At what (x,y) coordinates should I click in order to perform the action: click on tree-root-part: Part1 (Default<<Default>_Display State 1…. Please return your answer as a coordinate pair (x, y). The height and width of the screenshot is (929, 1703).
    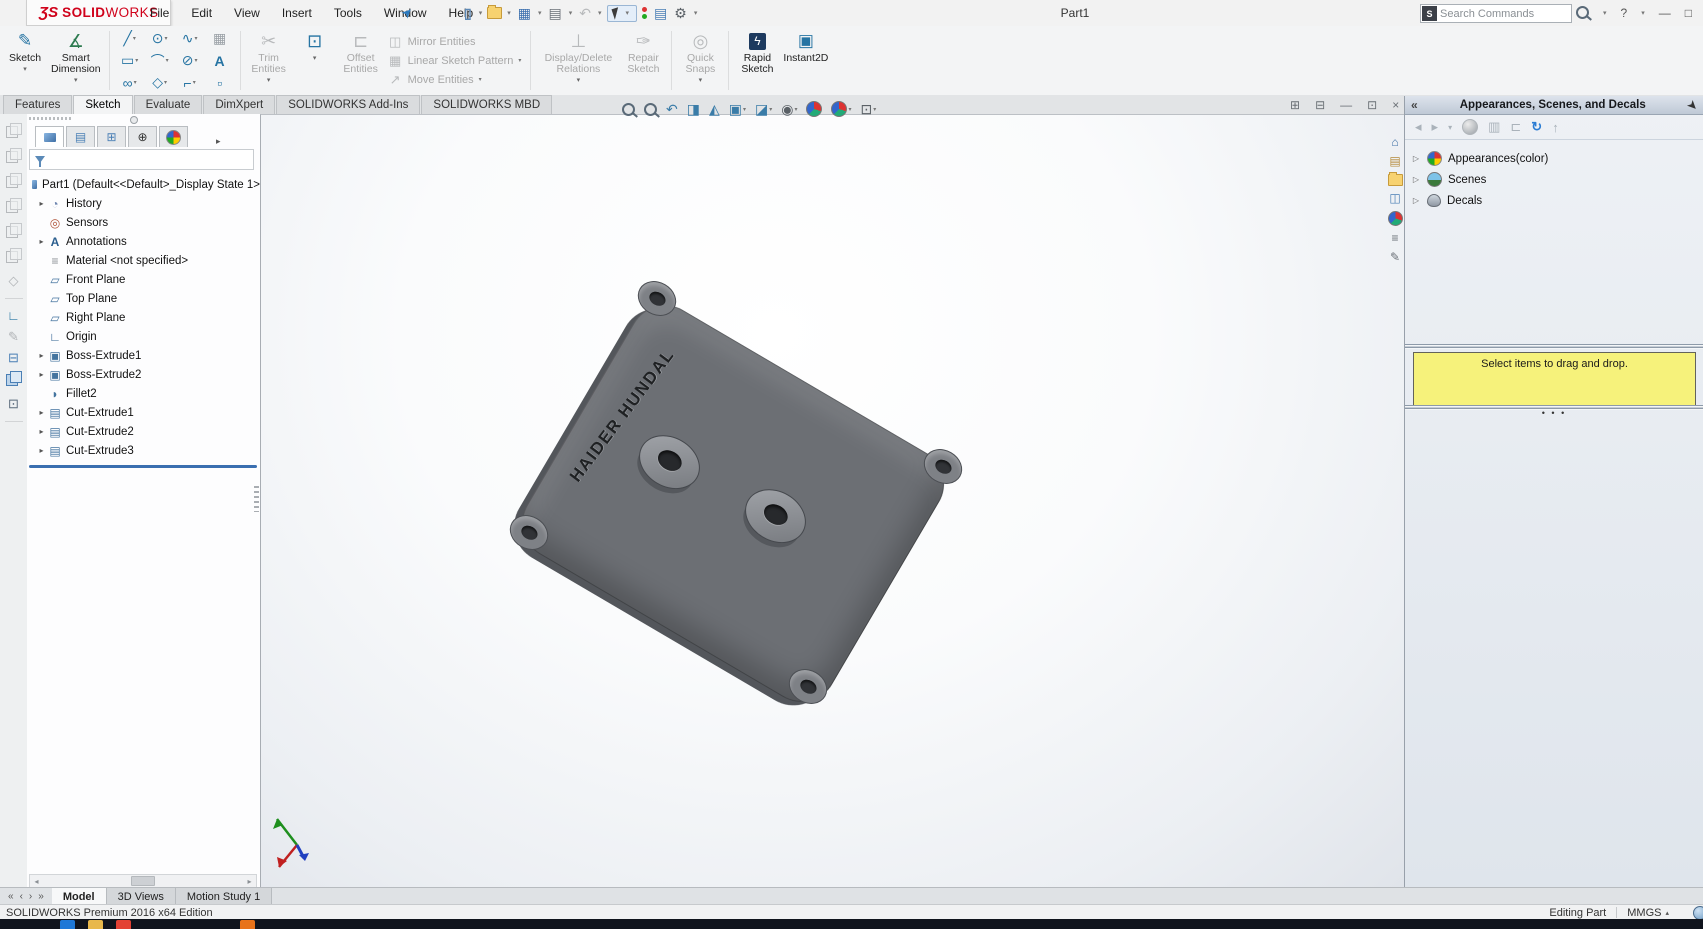
    Looking at the image, I should click on (143, 184).